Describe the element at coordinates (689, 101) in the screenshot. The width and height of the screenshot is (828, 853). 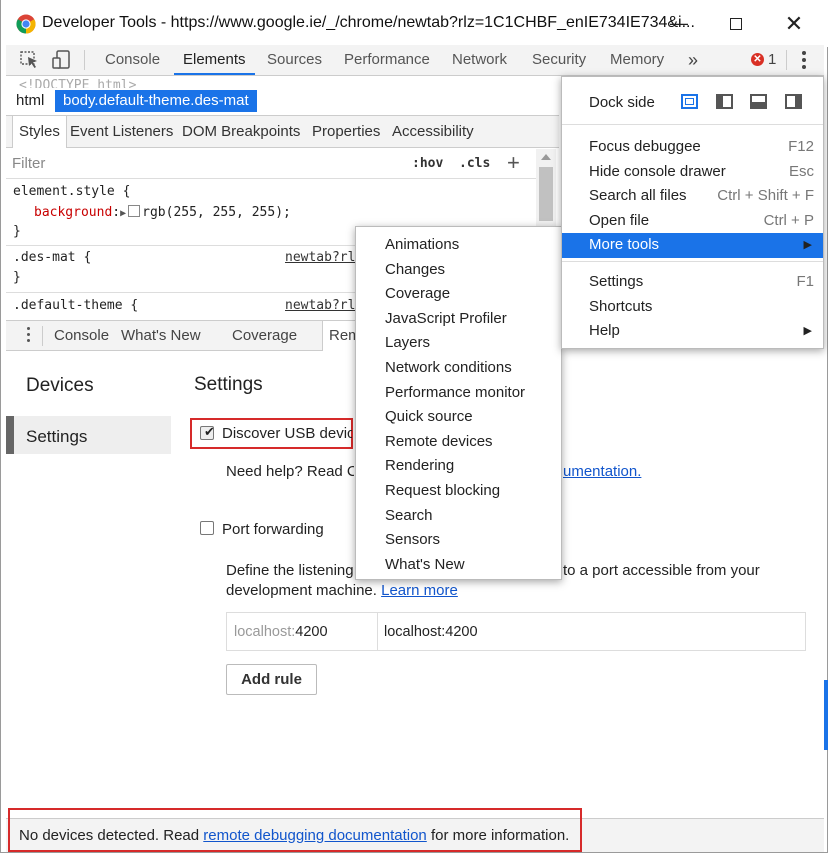
I see `dock-undock-icon` at that location.